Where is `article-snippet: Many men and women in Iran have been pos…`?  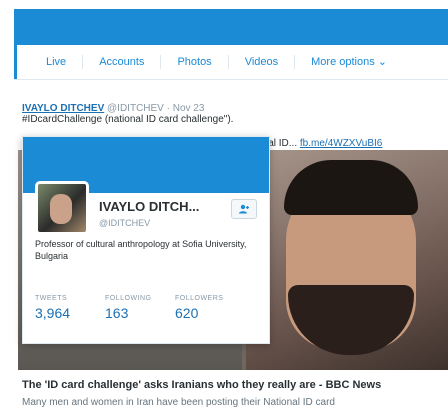
article-snippet: Many men and women in Iran have been pos… is located at coordinates (178, 402).